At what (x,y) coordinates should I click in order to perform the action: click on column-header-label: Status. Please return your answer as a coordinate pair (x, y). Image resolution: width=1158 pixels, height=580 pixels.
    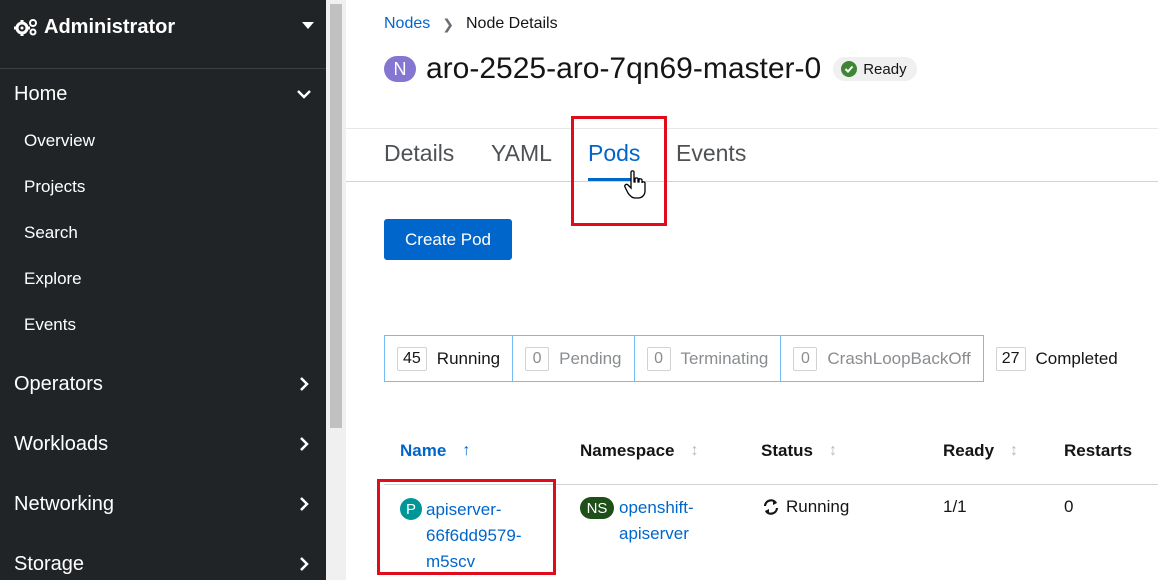
    Looking at the image, I should click on (787, 450).